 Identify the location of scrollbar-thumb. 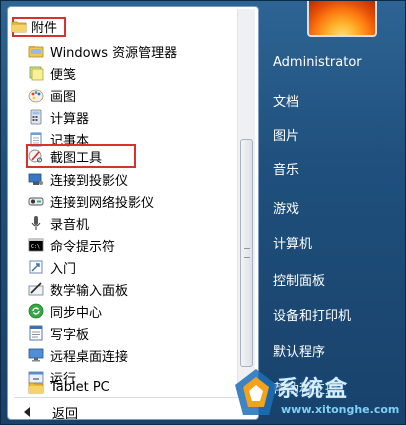
(246, 253).